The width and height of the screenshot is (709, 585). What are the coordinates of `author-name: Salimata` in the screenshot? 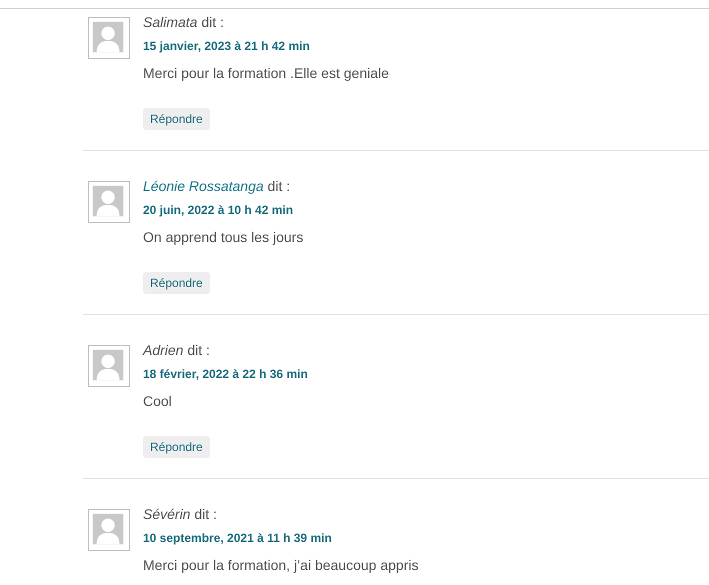 It's located at (170, 22).